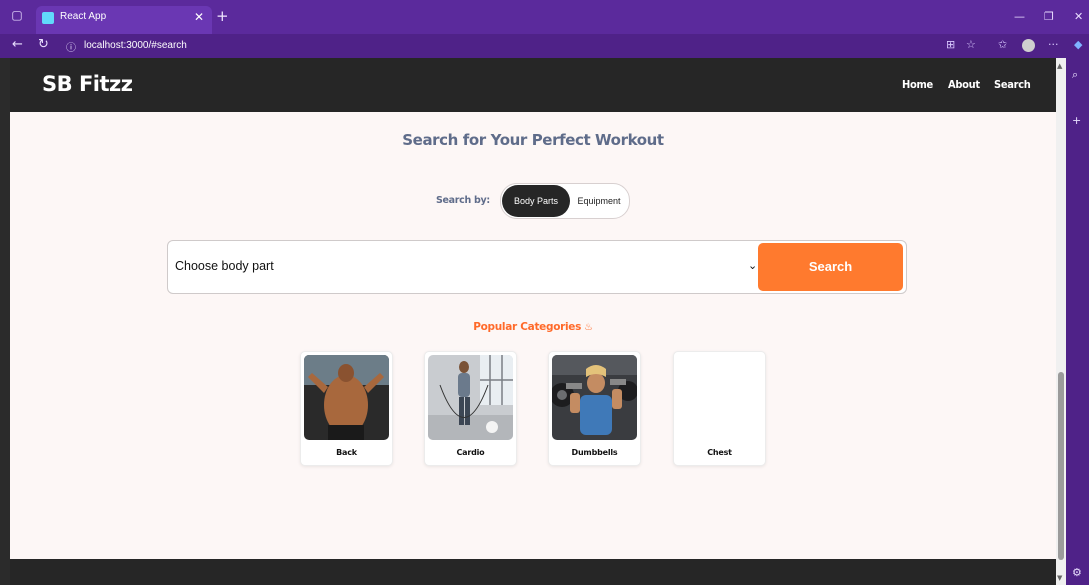  I want to click on sidebar-add-icon: +, so click(1076, 120).